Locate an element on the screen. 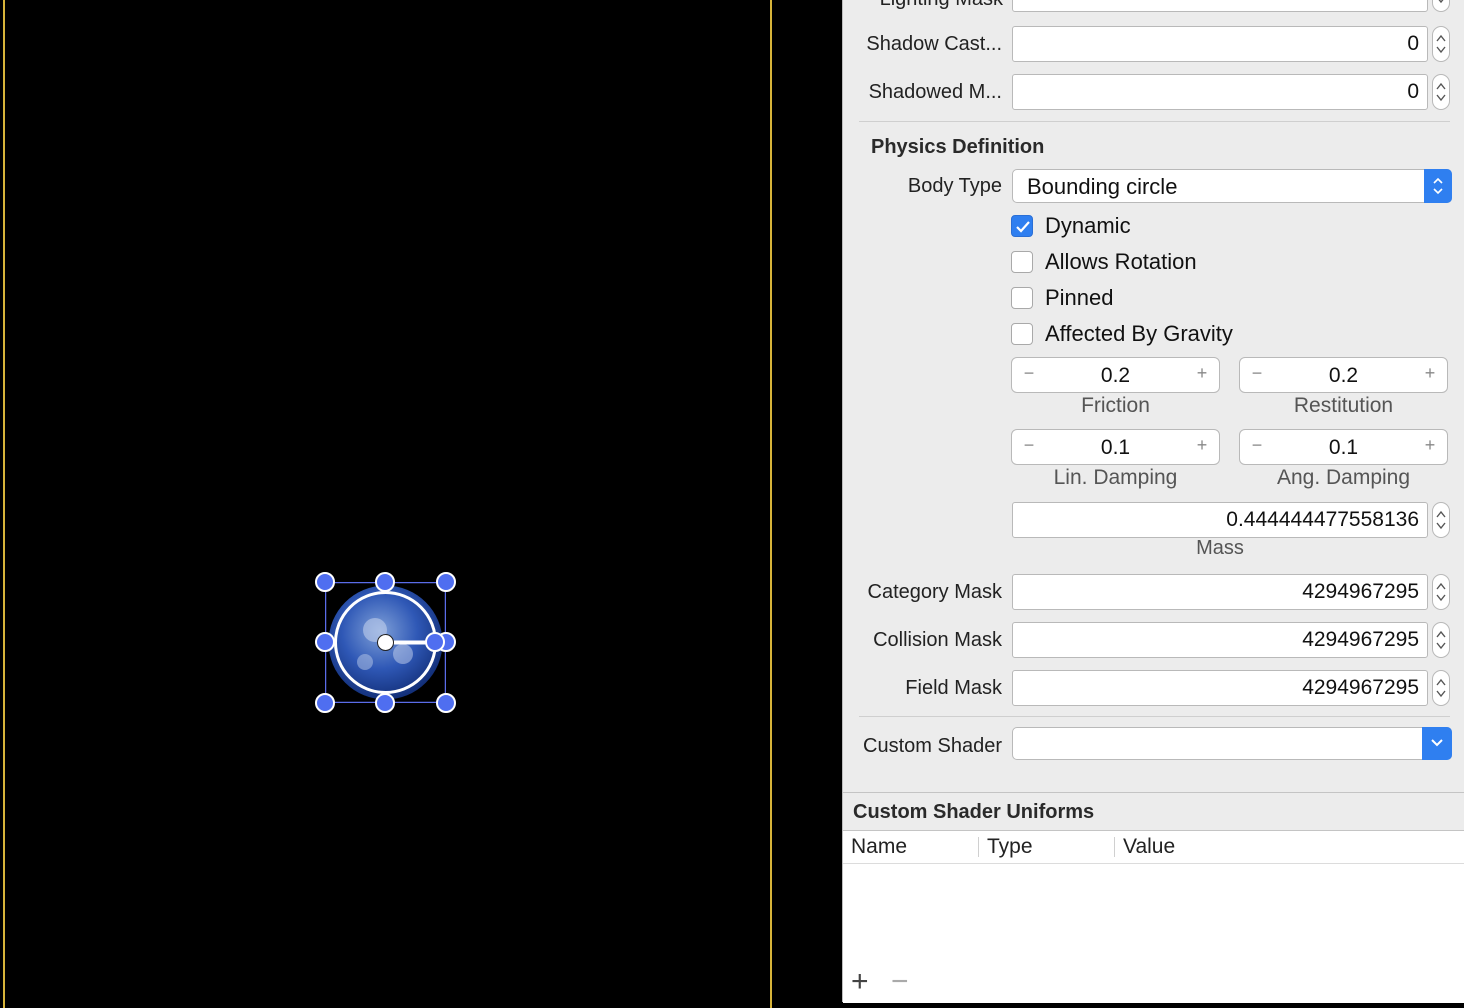 This screenshot has height=1008, width=1464. shadowed-mask-field: 0 is located at coordinates (1220, 92).